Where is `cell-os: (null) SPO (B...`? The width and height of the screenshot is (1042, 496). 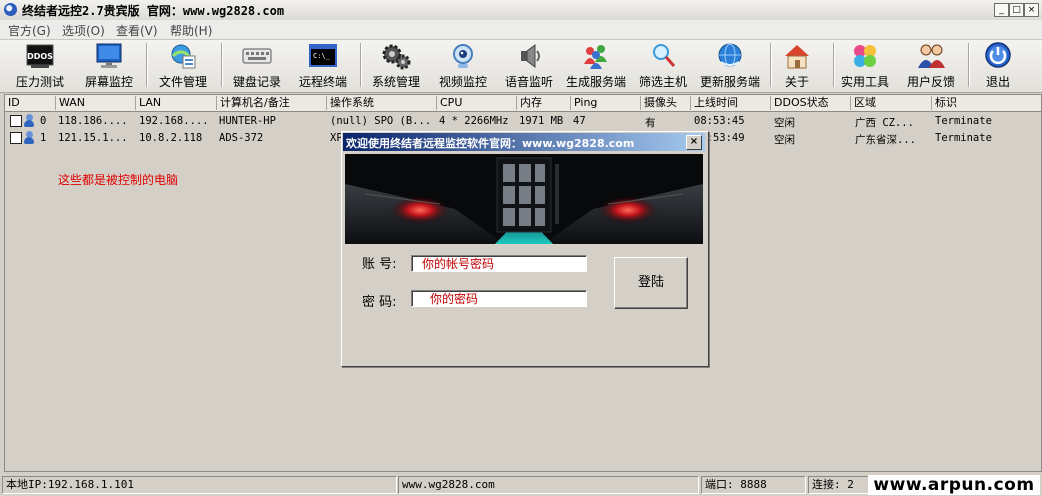
cell-os: (null) SPO (B... is located at coordinates (381, 121).